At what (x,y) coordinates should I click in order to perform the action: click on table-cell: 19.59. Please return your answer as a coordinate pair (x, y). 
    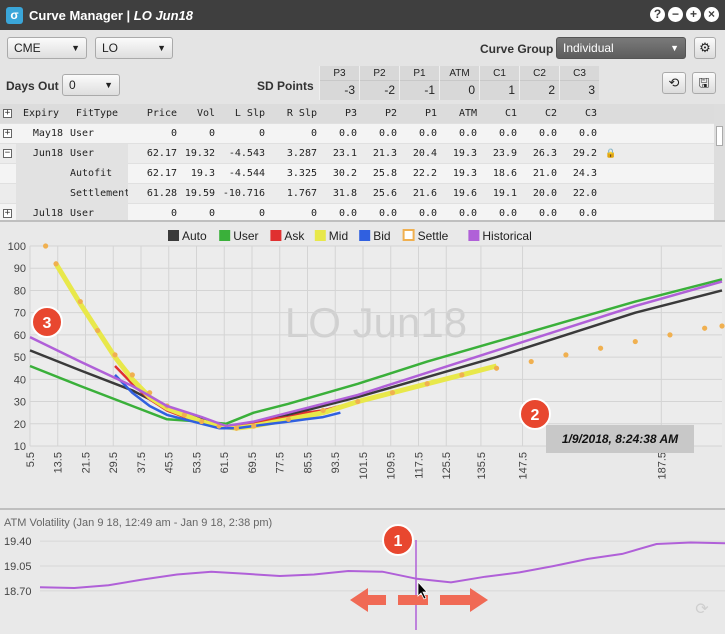
    Looking at the image, I should click on (199, 194).